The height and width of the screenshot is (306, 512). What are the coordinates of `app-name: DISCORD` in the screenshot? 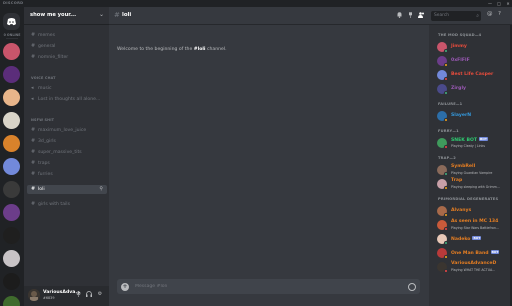 It's located at (13, 3).